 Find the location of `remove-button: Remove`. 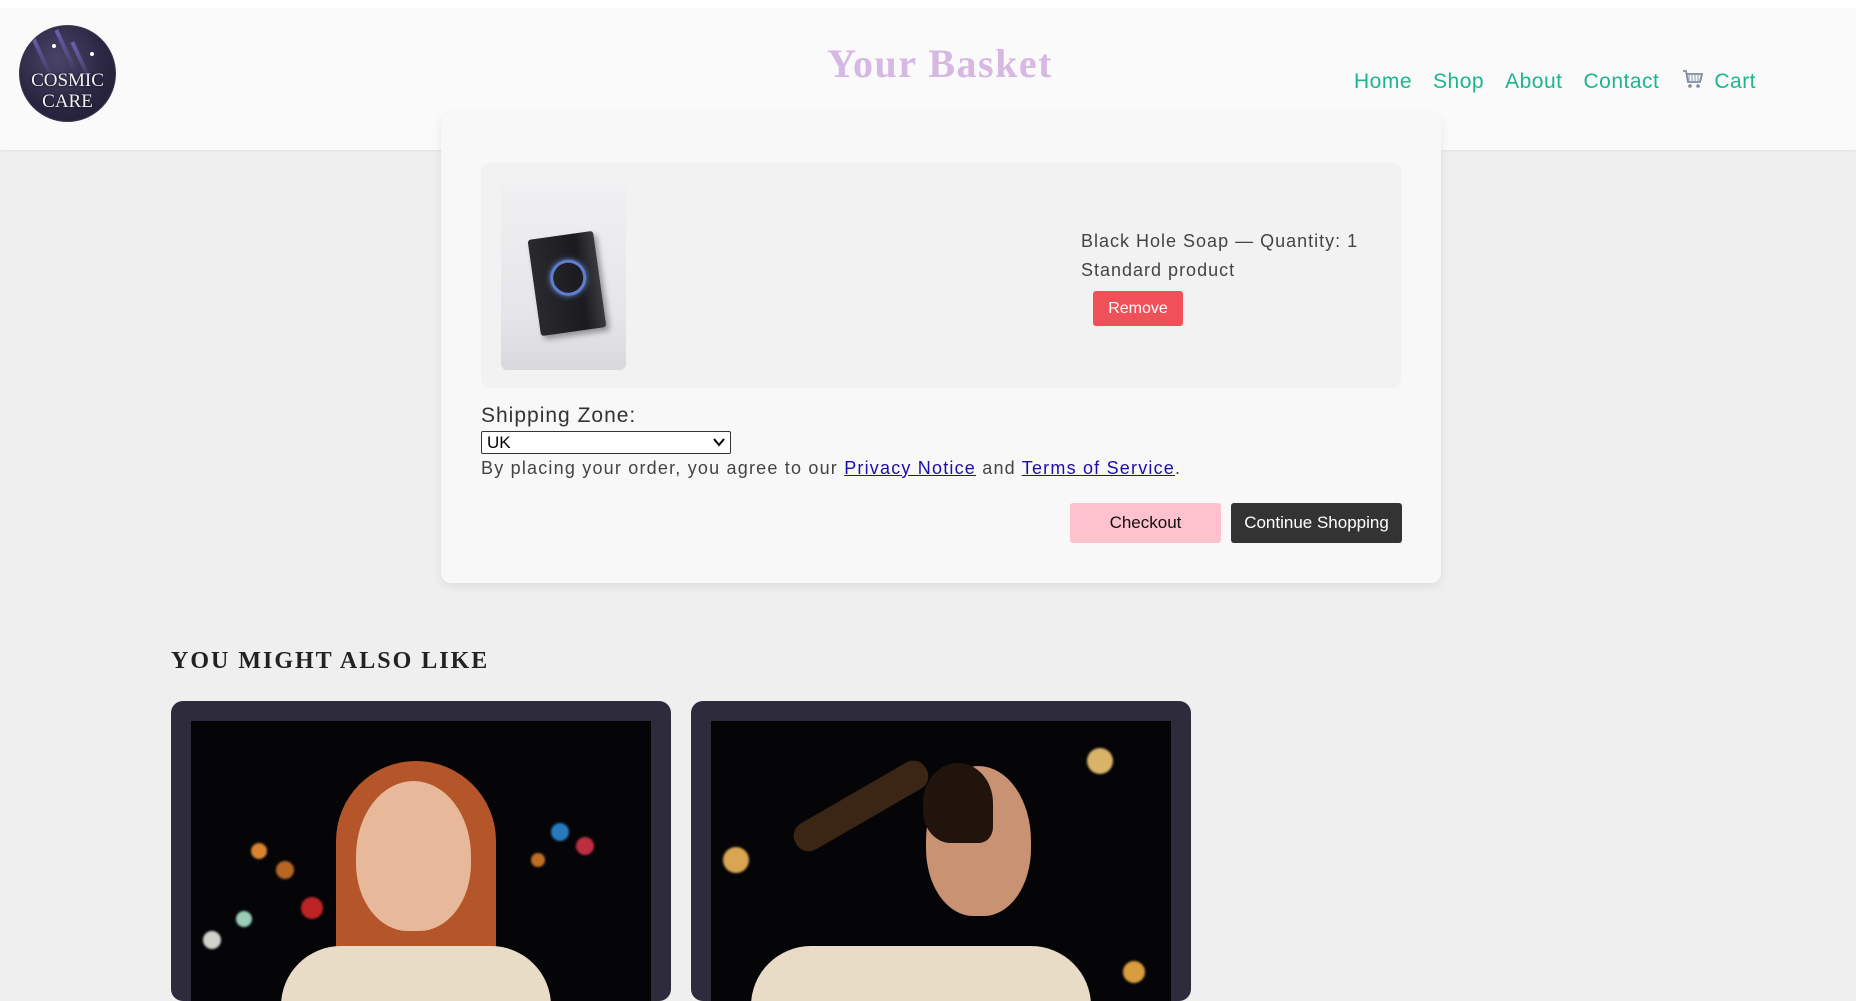

remove-button: Remove is located at coordinates (1138, 308).